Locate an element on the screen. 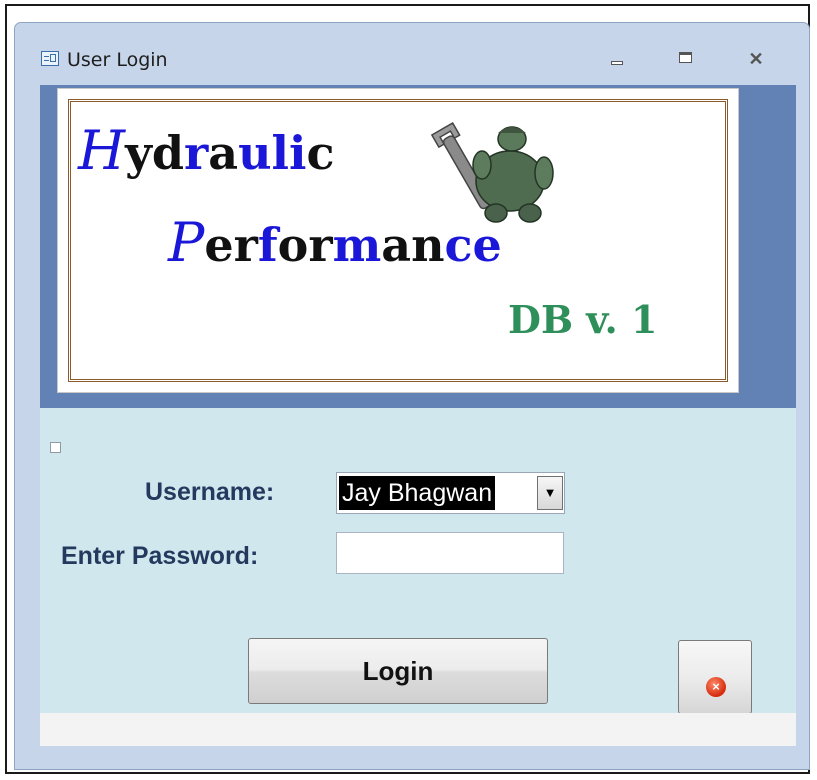 The width and height of the screenshot is (817, 780). form-icon is located at coordinates (50, 58).